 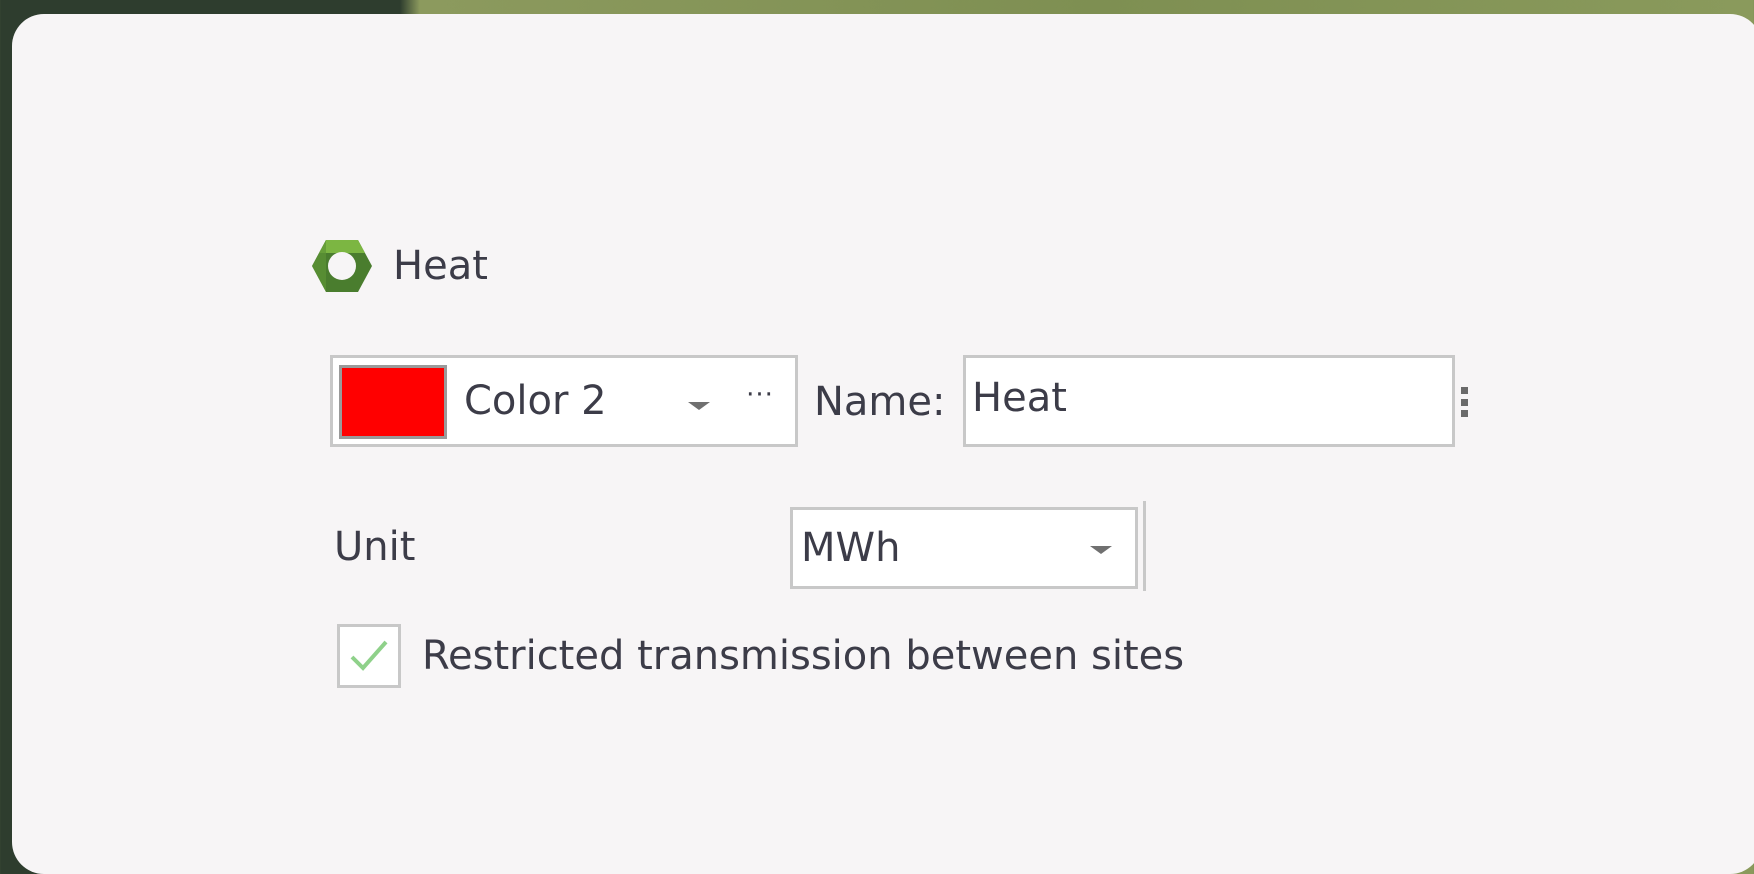 I want to click on hexagon-nut-icon, so click(x=342, y=266).